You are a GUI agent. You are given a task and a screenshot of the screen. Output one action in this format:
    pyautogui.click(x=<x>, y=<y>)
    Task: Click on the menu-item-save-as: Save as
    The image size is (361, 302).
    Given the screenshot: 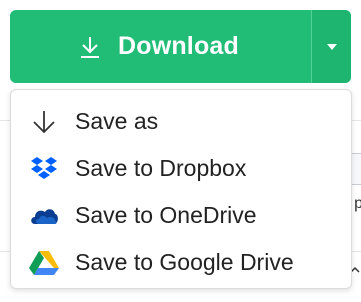 What is the action you would take?
    pyautogui.click(x=181, y=121)
    